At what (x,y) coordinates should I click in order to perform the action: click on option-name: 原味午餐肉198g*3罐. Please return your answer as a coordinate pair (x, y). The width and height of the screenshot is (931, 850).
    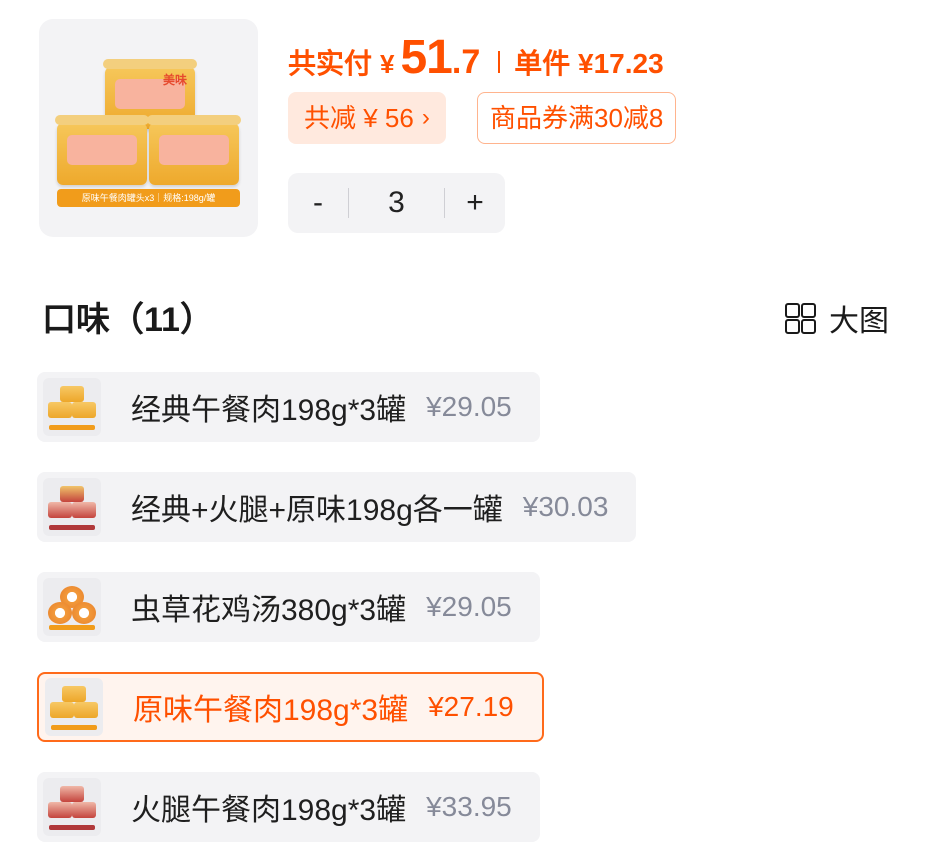
    Looking at the image, I should click on (271, 710).